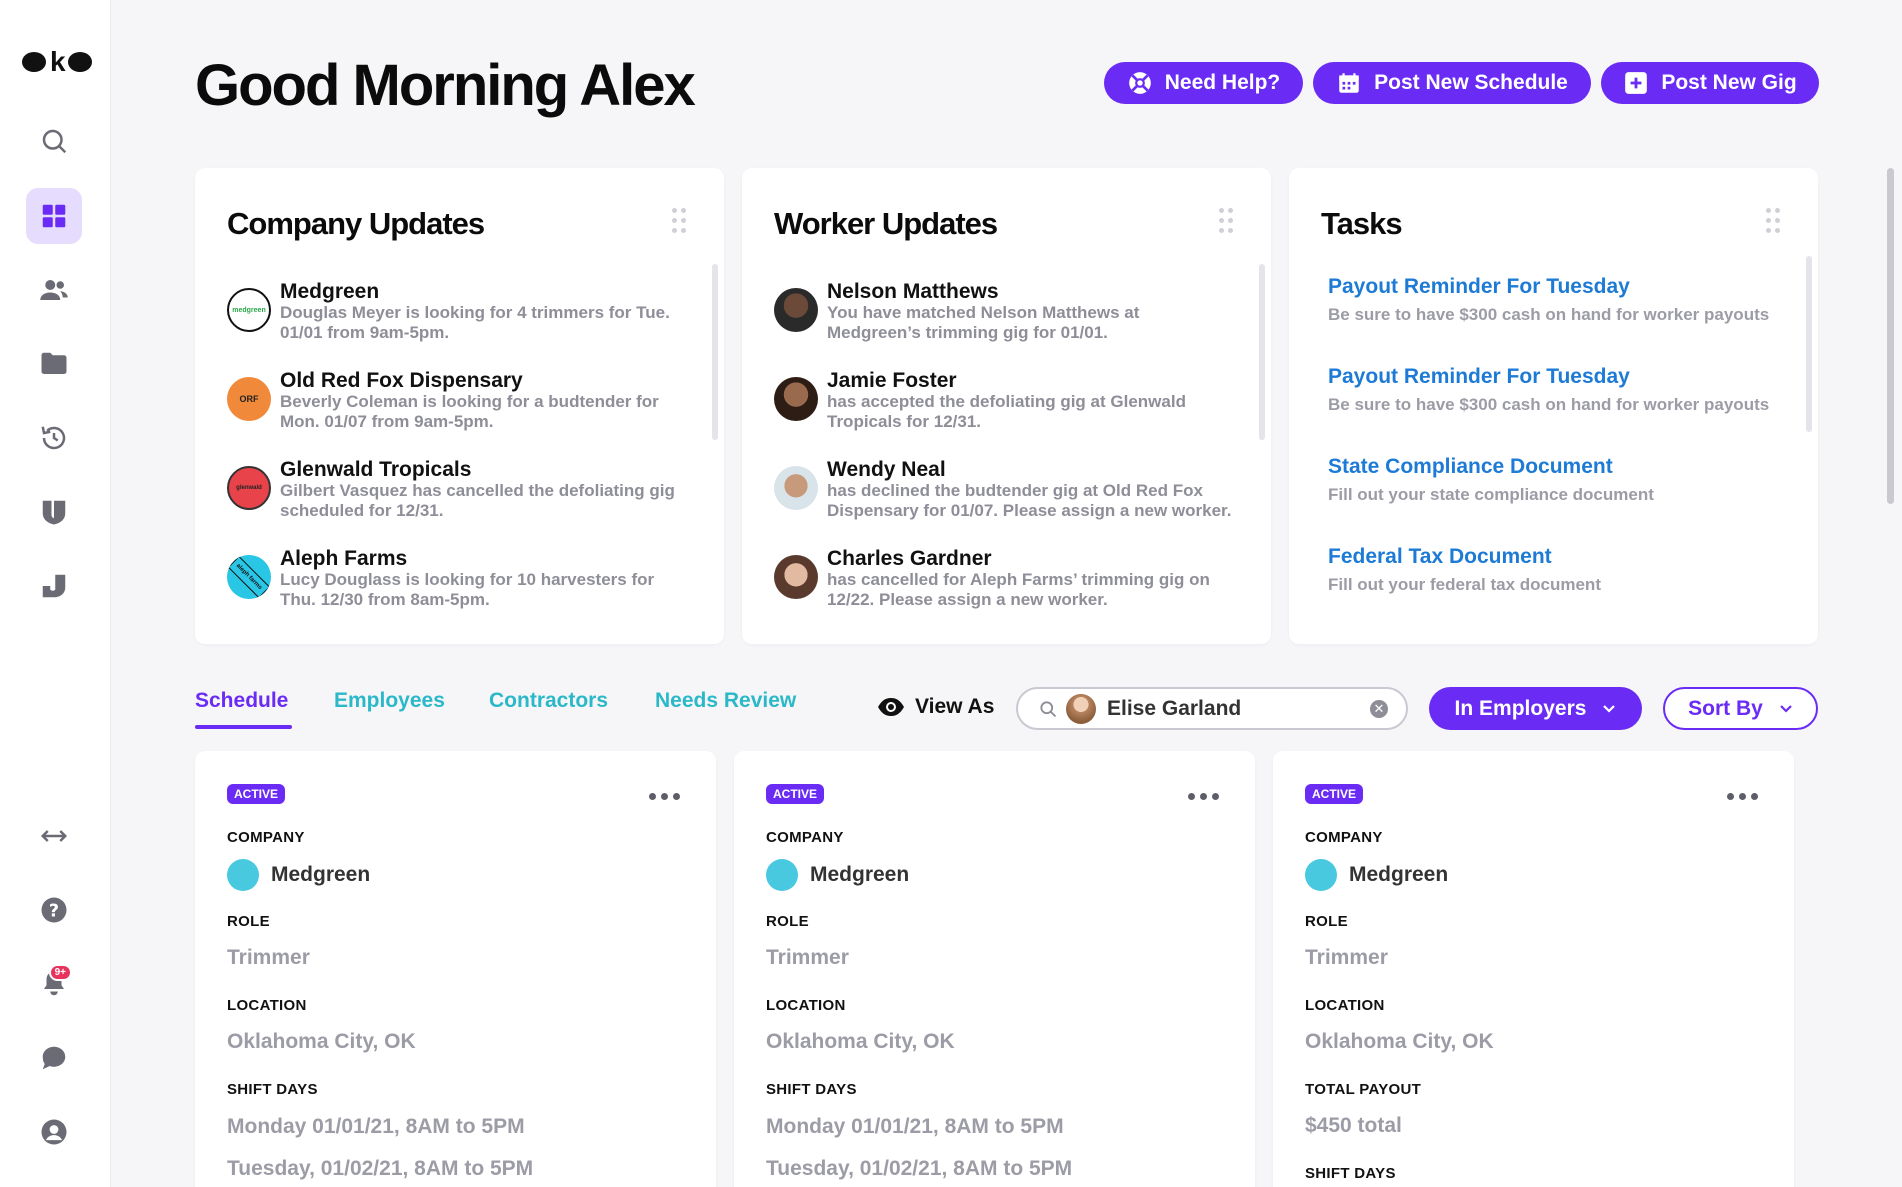 The height and width of the screenshot is (1187, 1902). What do you see at coordinates (60, 972) in the screenshot?
I see `notification-count-badge: 9+` at bounding box center [60, 972].